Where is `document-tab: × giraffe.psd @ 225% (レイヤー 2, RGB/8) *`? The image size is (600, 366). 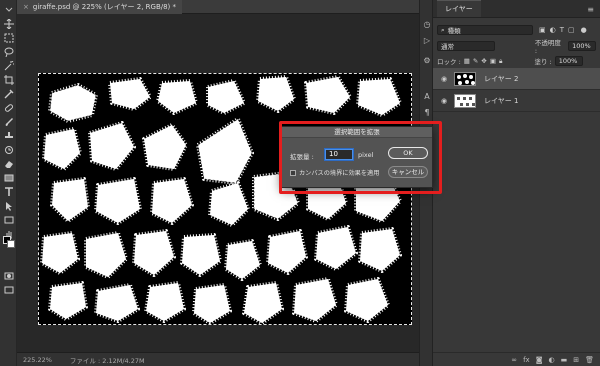 document-tab: × giraffe.psd @ 225% (レイヤー 2, RGB/8) * is located at coordinates (100, 7).